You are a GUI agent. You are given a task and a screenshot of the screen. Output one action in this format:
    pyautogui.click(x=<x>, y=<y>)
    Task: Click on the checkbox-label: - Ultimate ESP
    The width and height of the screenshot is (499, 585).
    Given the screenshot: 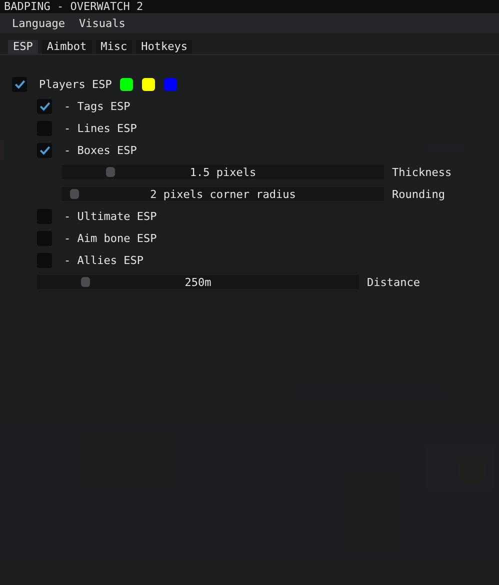 What is the action you would take?
    pyautogui.click(x=110, y=216)
    